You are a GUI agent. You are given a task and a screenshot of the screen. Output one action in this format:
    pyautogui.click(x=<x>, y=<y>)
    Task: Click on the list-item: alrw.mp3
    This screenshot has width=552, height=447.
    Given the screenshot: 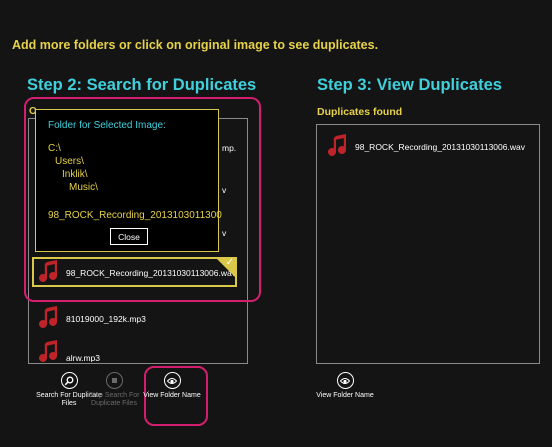 What is the action you would take?
    pyautogui.click(x=69, y=351)
    